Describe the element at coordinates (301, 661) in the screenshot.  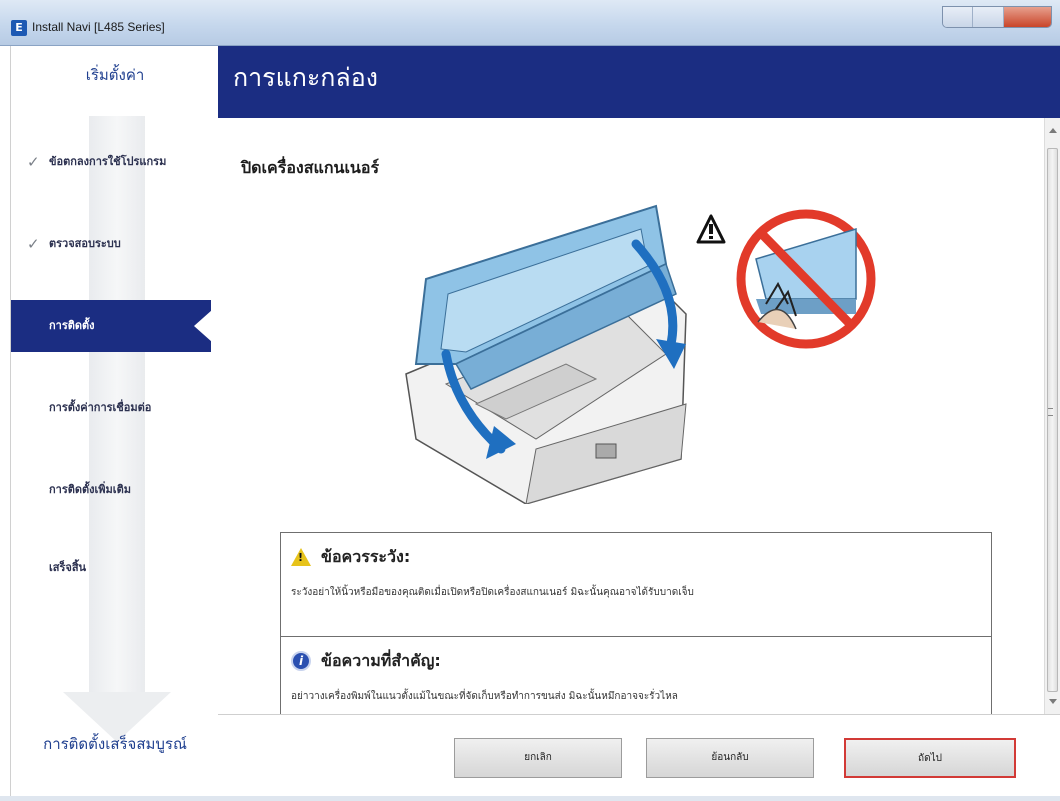
I see `important-info-icon: i` at that location.